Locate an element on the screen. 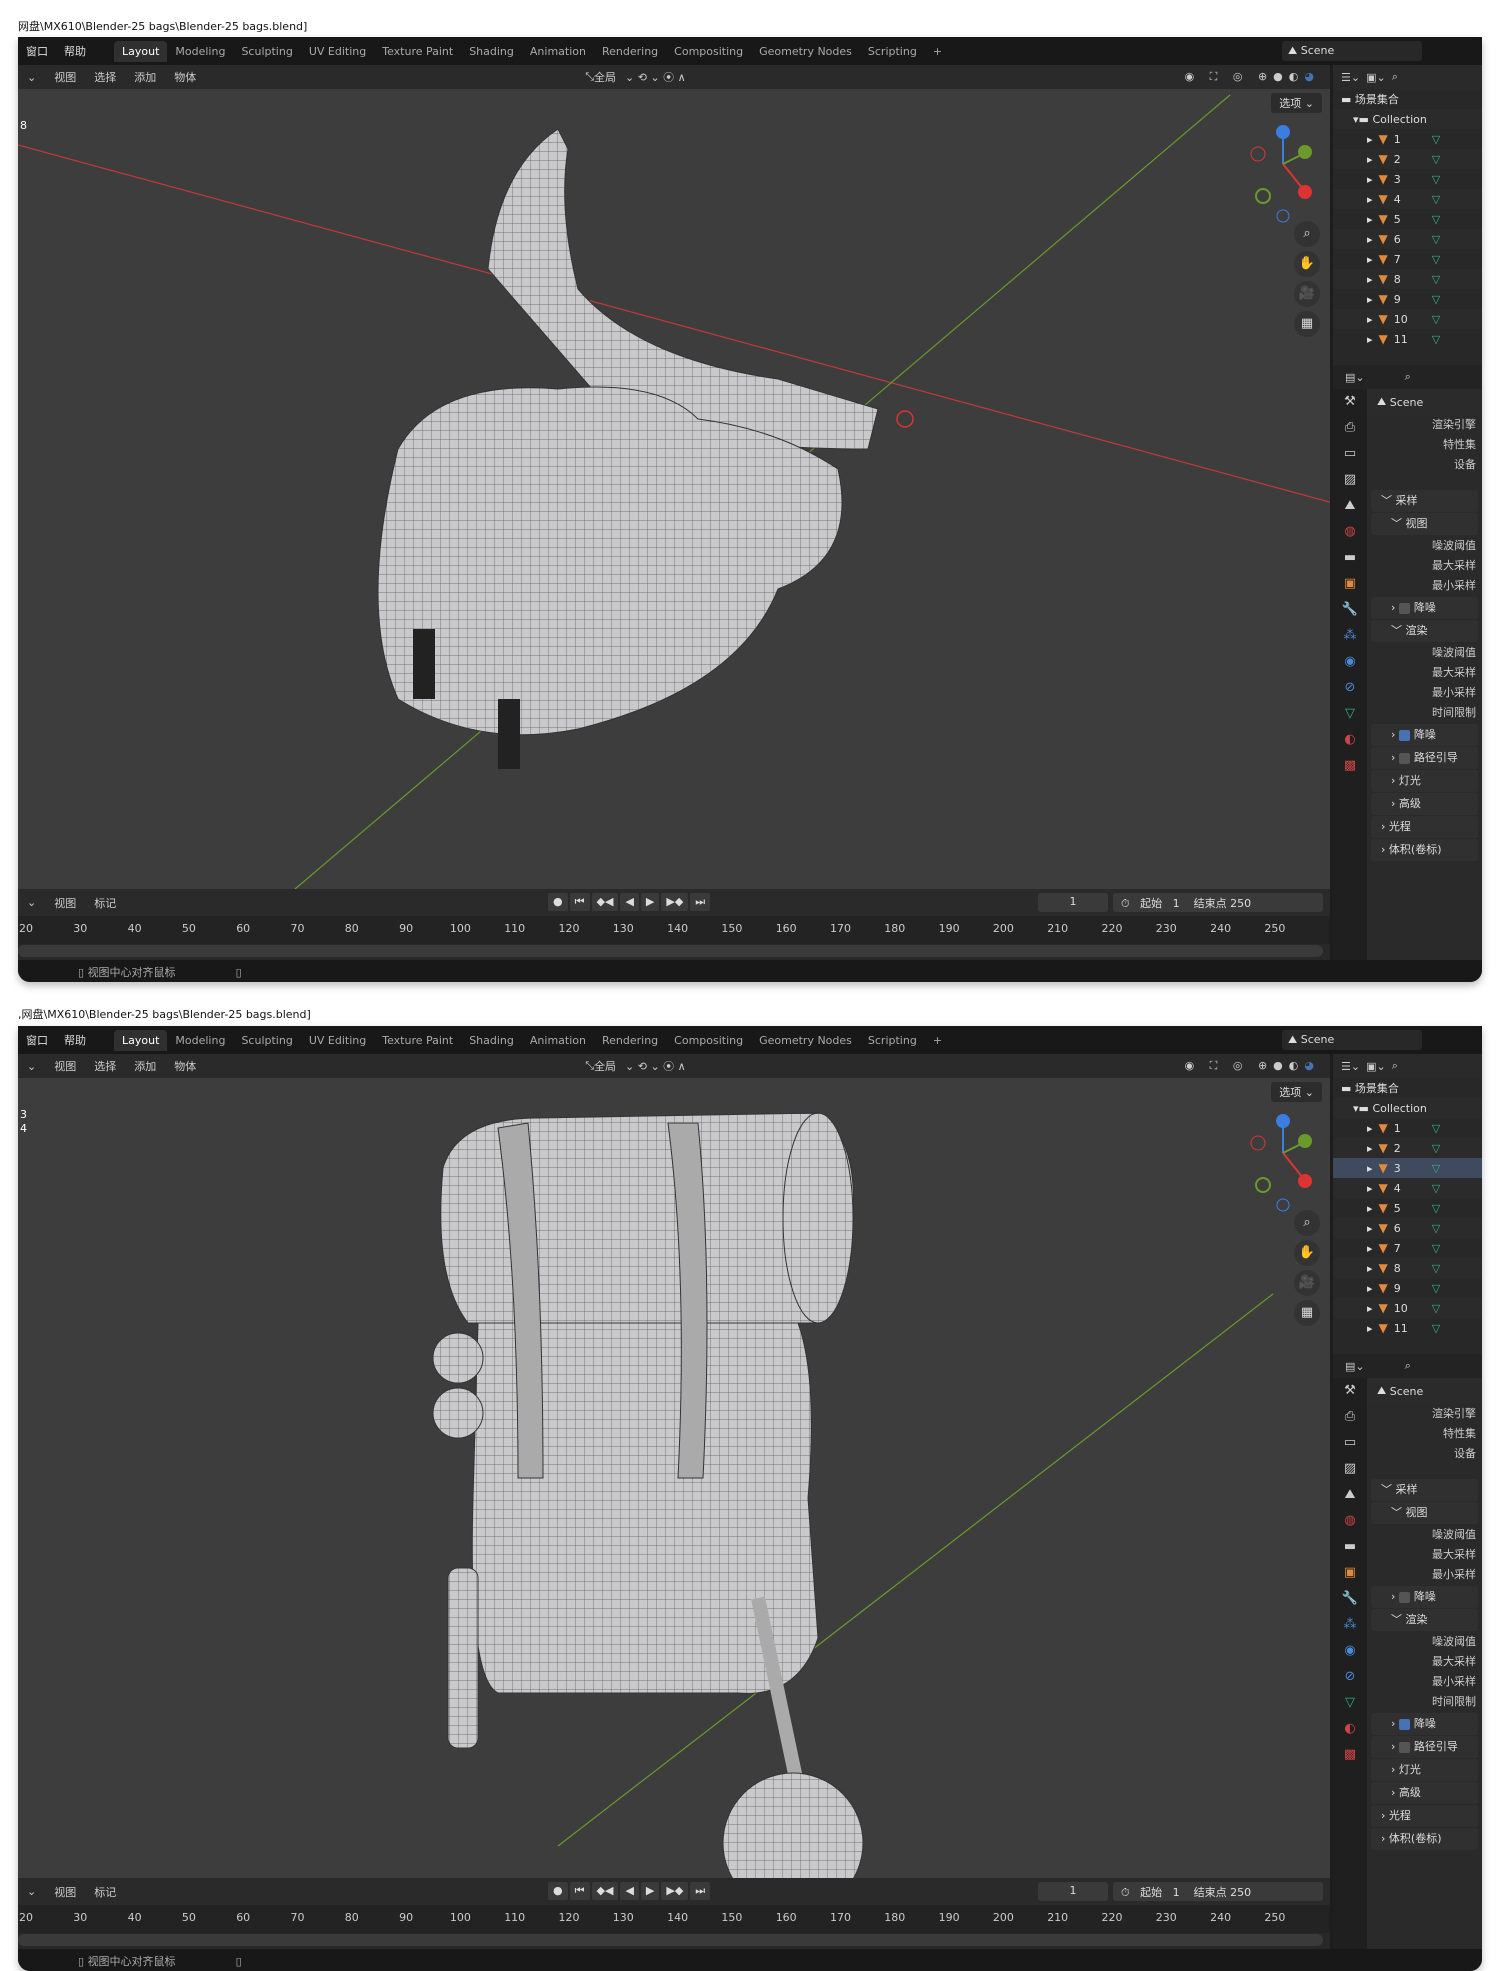 The image size is (1500, 1971). object-tab-icon: ▣ is located at coordinates (1350, 584).